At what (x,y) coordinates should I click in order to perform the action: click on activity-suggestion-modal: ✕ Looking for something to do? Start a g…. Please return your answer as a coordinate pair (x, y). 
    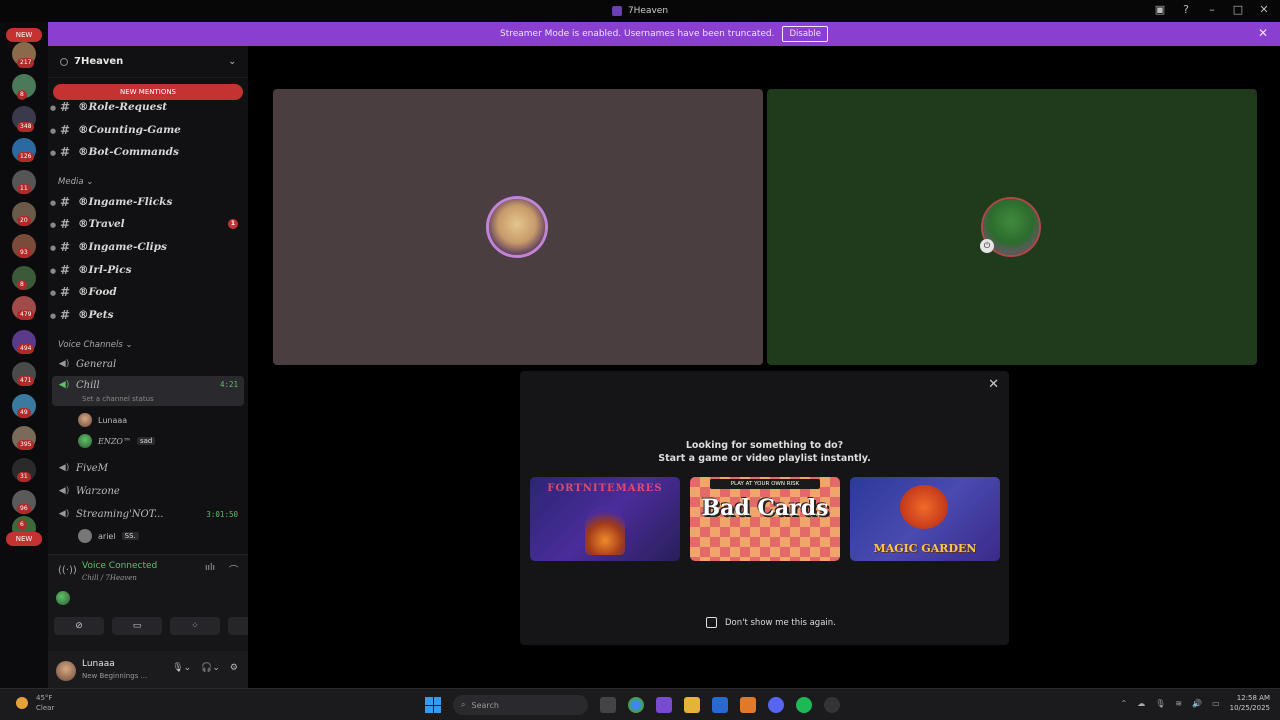
    Looking at the image, I should click on (764, 508).